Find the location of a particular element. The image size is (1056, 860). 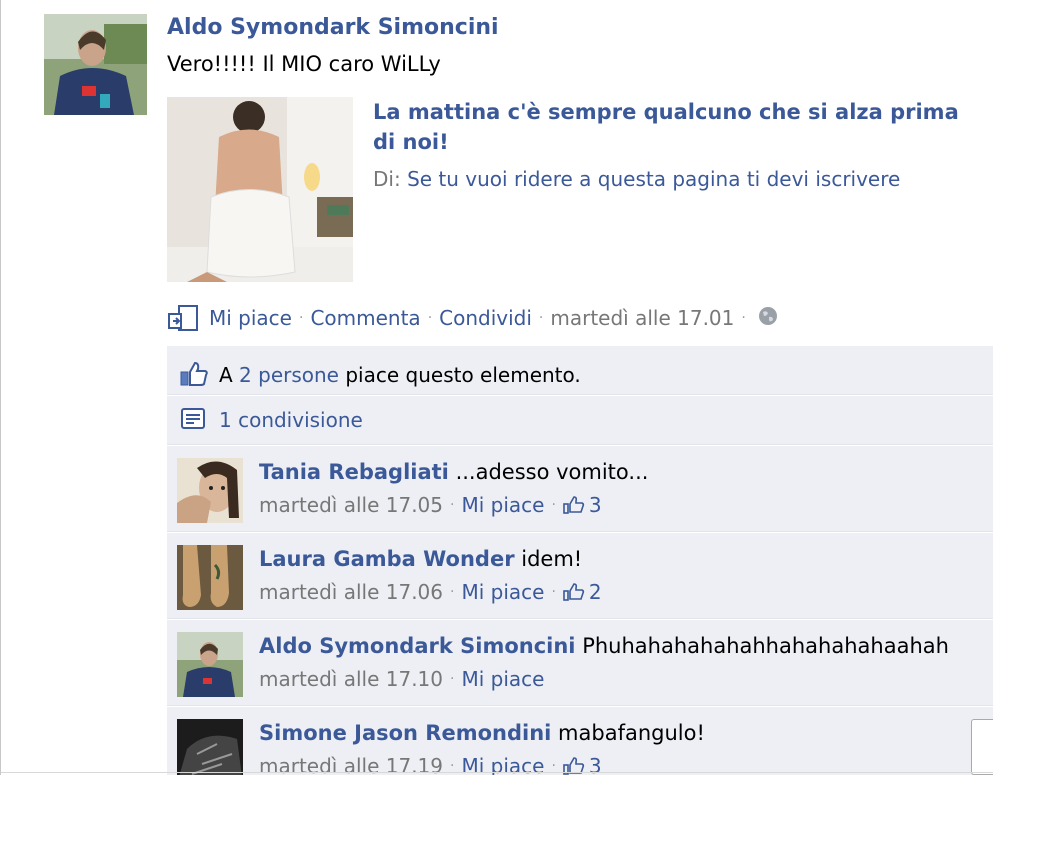

comment-body: Laura Gamba Wonder idem! is located at coordinates (420, 559).